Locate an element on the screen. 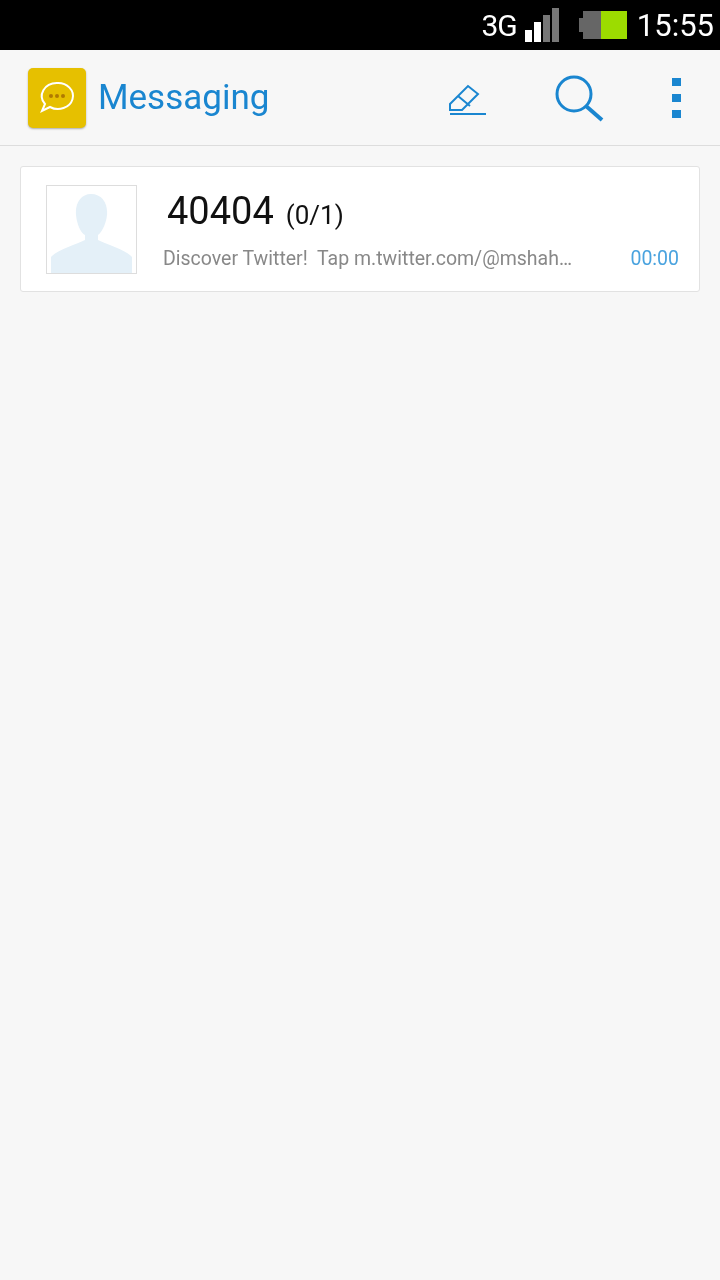 The width and height of the screenshot is (720, 1280). signal-icon is located at coordinates (542, 25).